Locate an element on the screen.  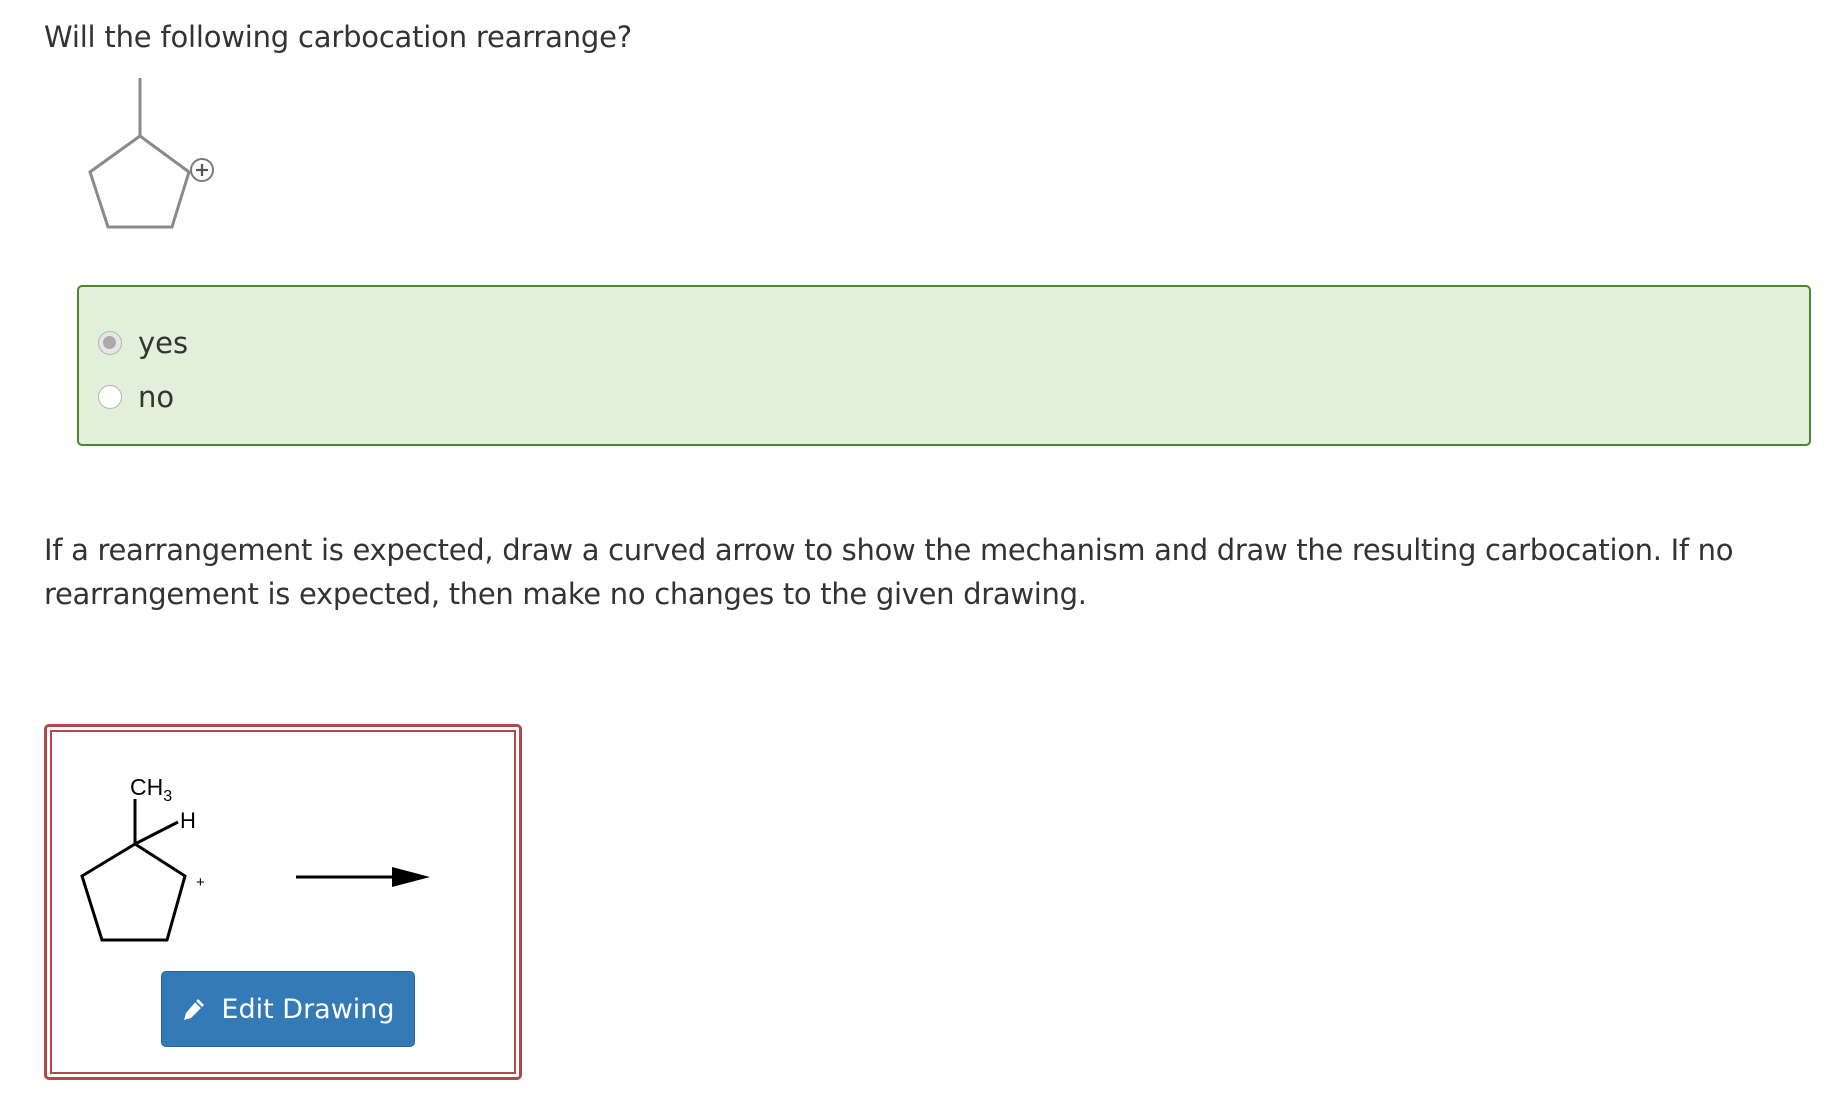
choice-no: no is located at coordinates (136, 397).